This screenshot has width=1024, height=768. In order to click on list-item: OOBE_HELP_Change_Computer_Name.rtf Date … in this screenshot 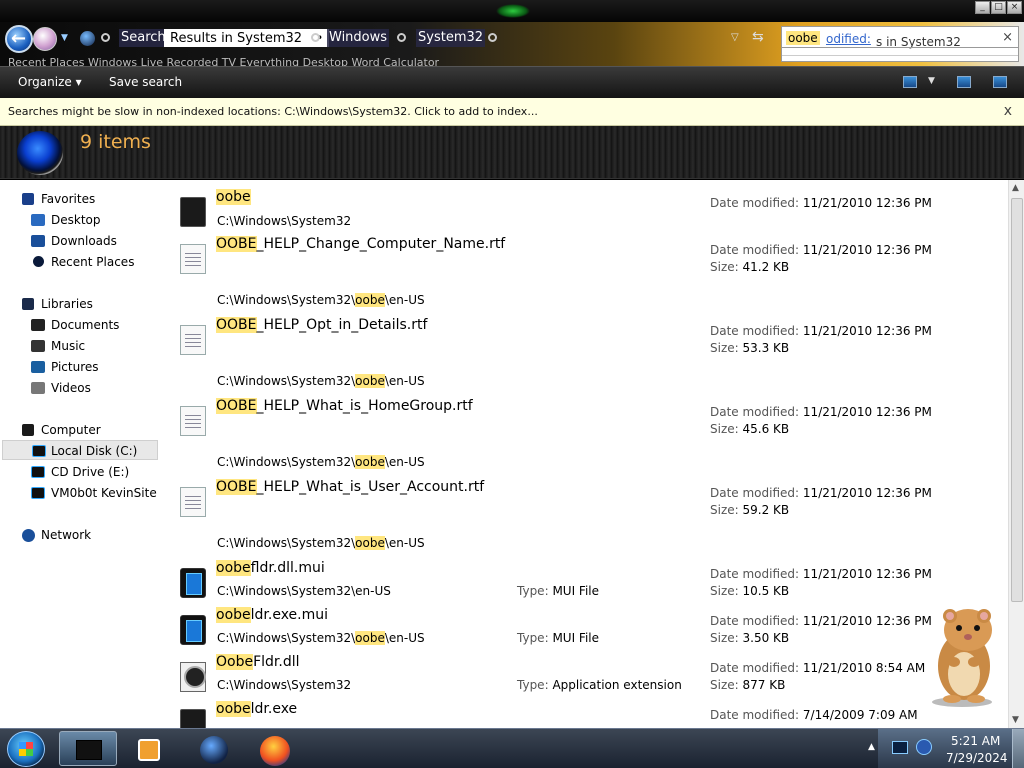, I will do `click(590, 253)`.